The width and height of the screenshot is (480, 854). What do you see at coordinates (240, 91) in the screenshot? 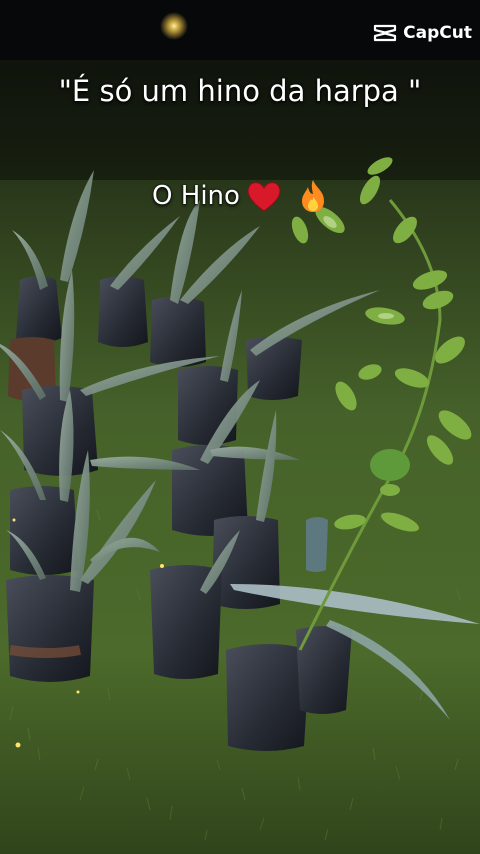
I see `caption-title: "É só um hino da harpa "` at bounding box center [240, 91].